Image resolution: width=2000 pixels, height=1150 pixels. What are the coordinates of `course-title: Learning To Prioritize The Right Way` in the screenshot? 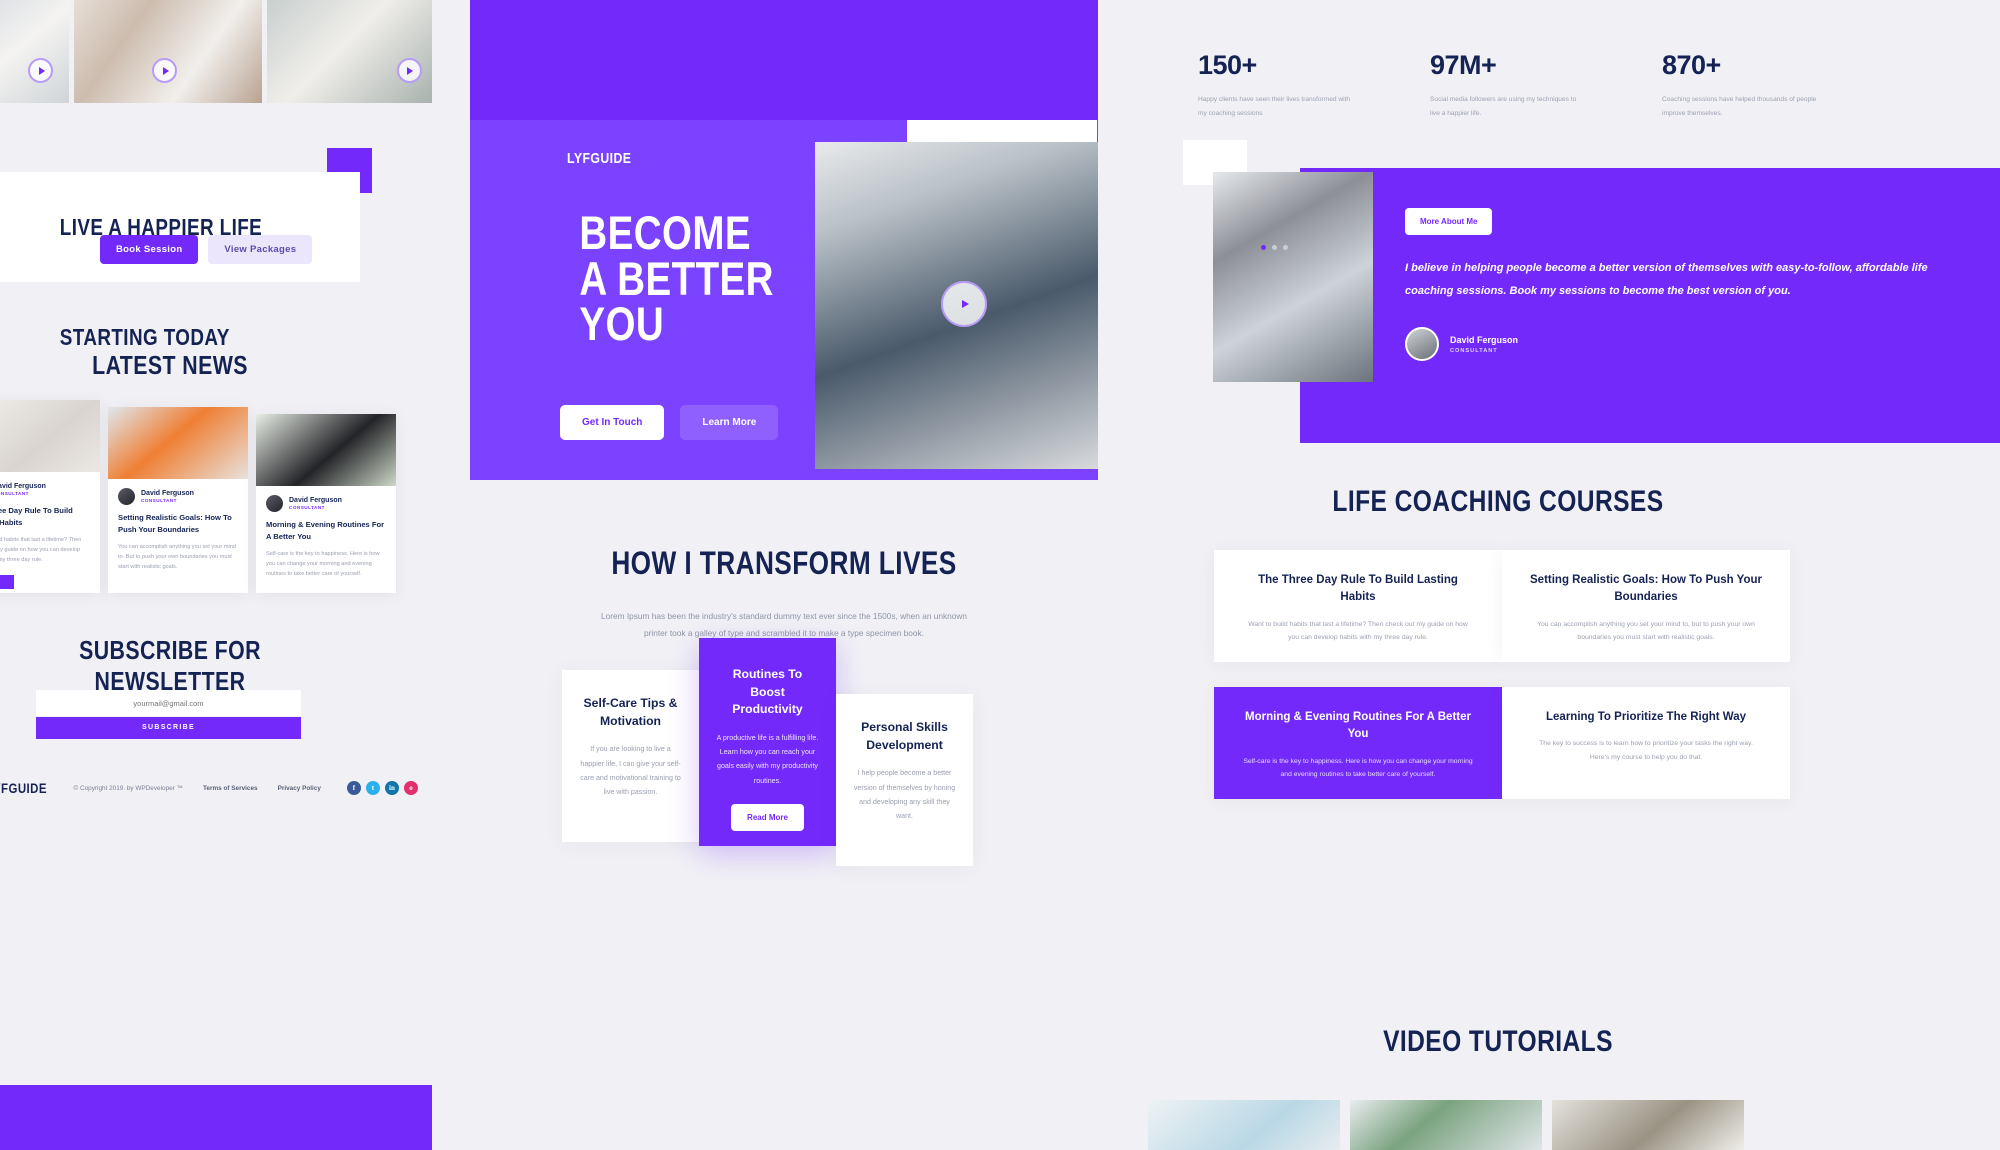 It's located at (1646, 717).